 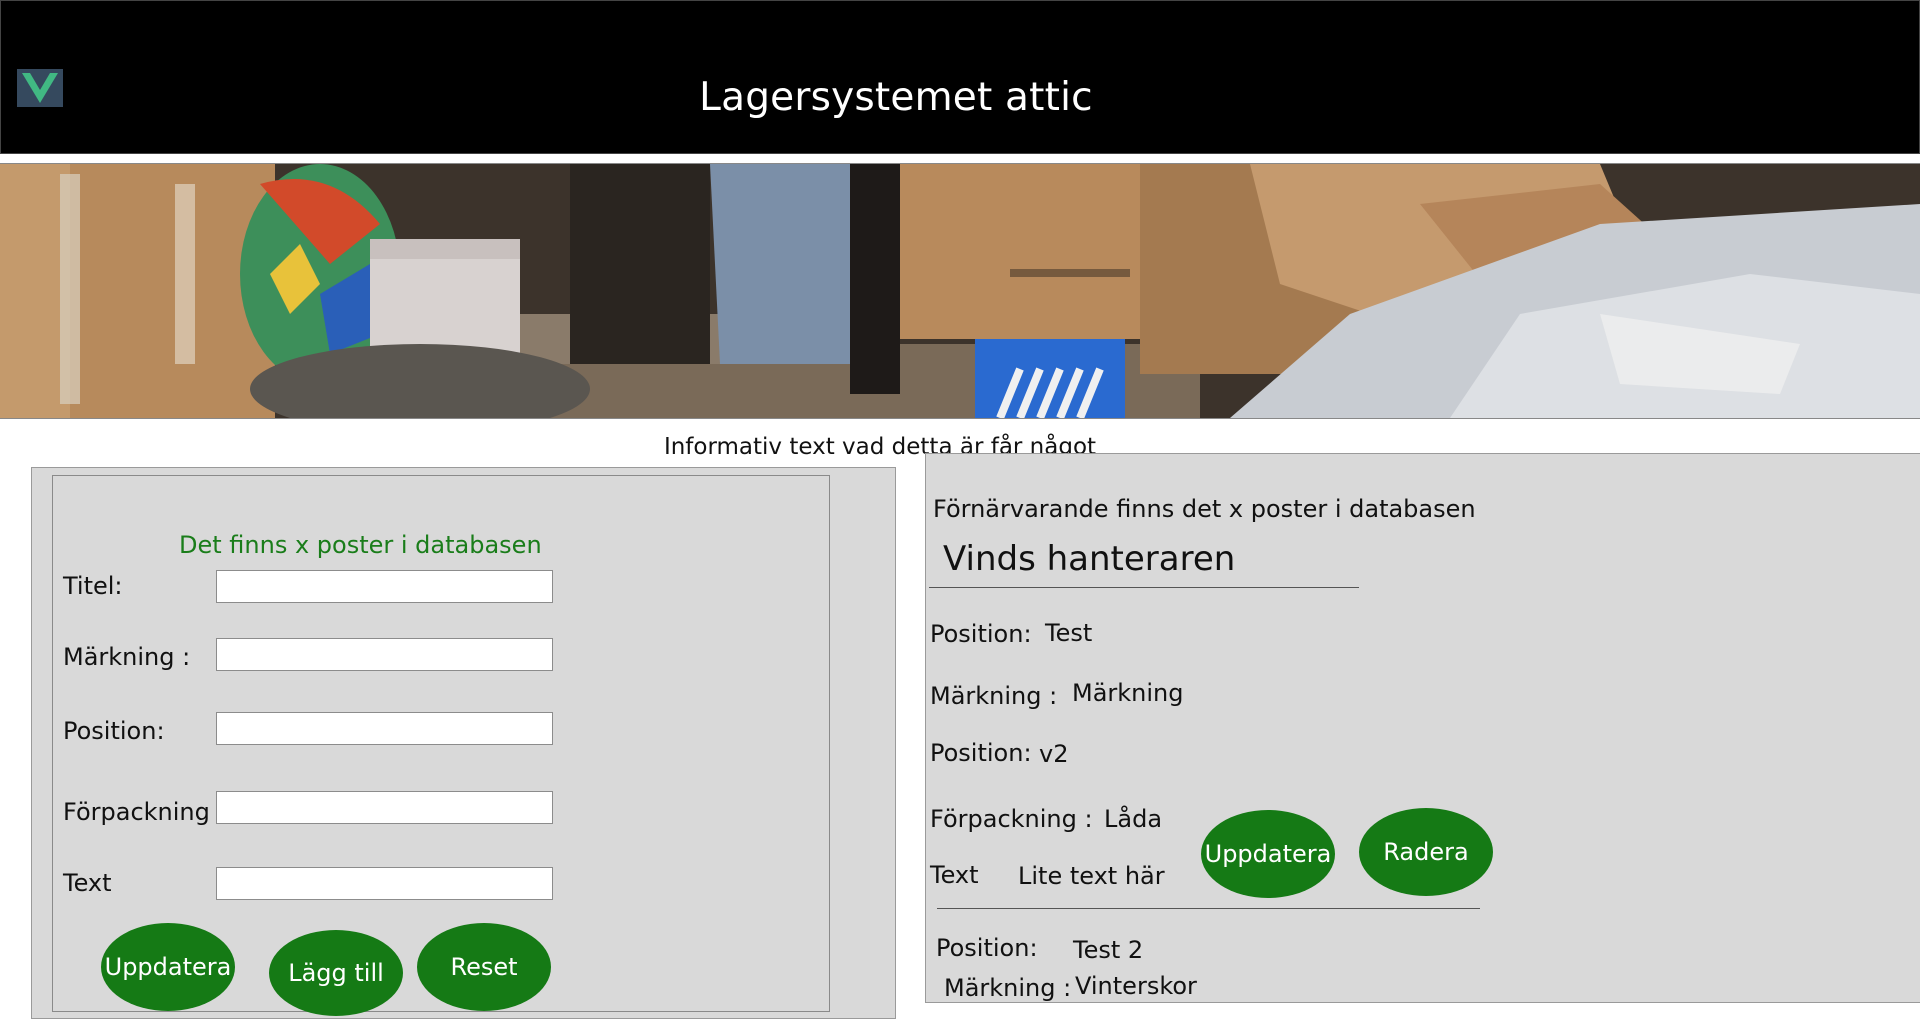 I want to click on title-underline, so click(x=1144, y=587).